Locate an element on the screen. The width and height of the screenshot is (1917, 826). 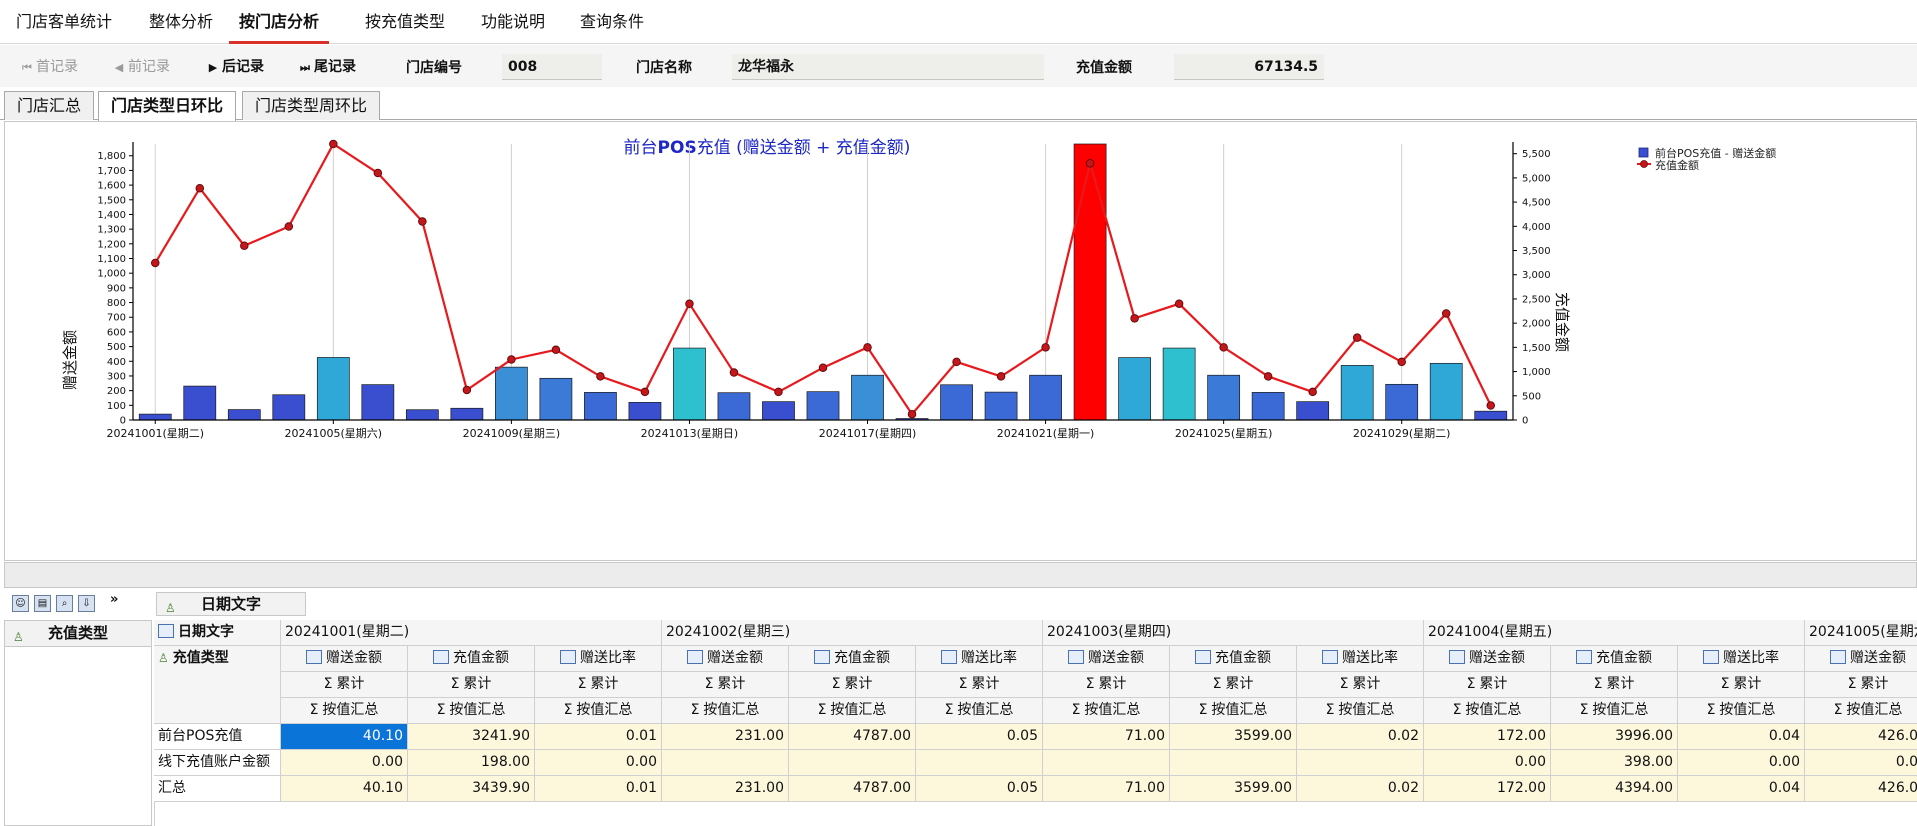
date-dimension-header: 日期文字 is located at coordinates (217, 633).